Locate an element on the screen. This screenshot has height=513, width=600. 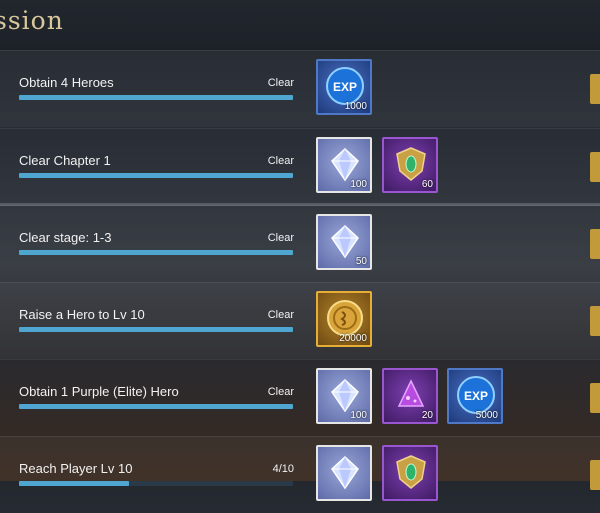
reward-quantity: 20 is located at coordinates (427, 415).